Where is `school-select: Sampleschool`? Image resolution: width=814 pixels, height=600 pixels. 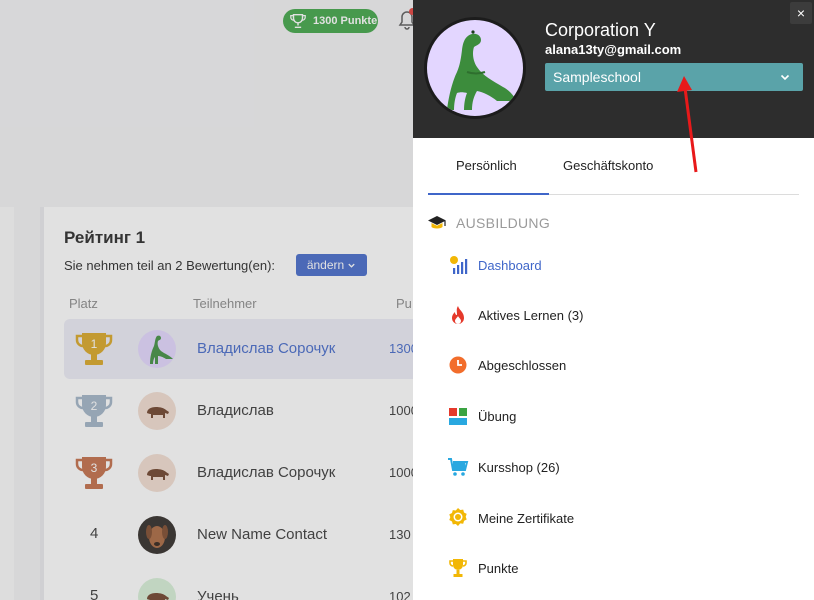 school-select: Sampleschool is located at coordinates (674, 77).